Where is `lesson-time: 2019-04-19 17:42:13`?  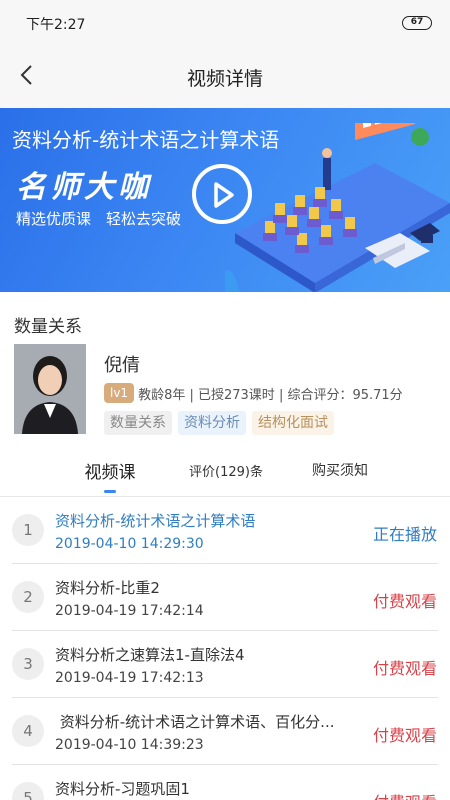
lesson-time: 2019-04-19 17:42:13 is located at coordinates (129, 678).